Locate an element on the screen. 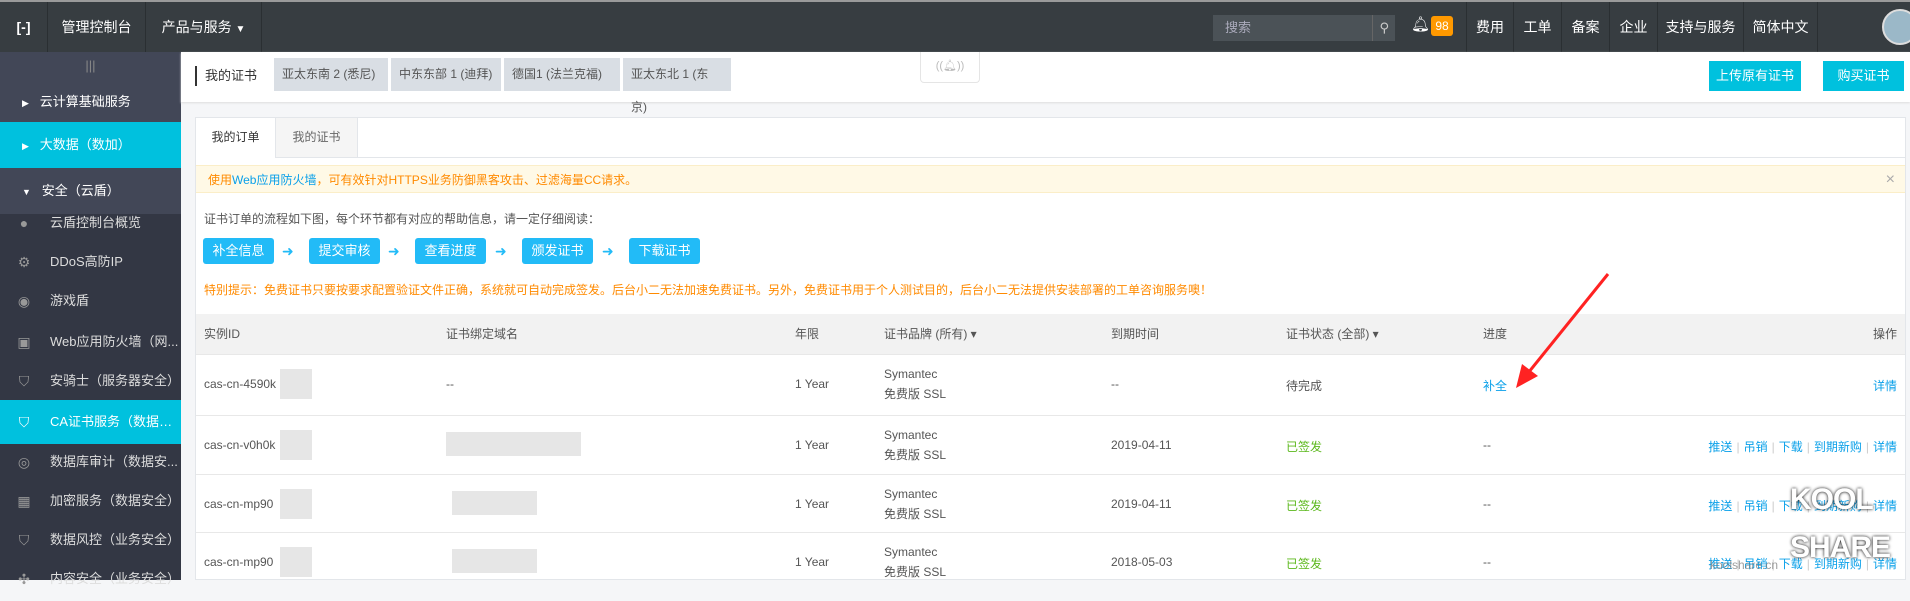 This screenshot has width=1910, height=601. item-label: 数据风控（业务安全） is located at coordinates (115, 539).